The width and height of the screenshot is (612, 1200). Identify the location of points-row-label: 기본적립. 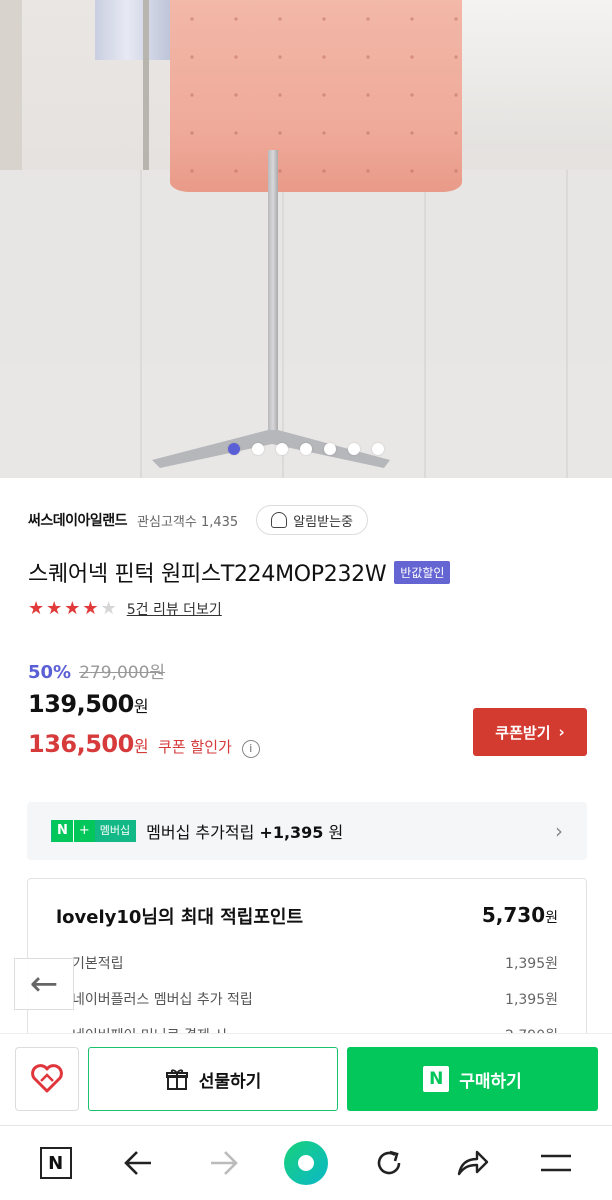
(98, 964).